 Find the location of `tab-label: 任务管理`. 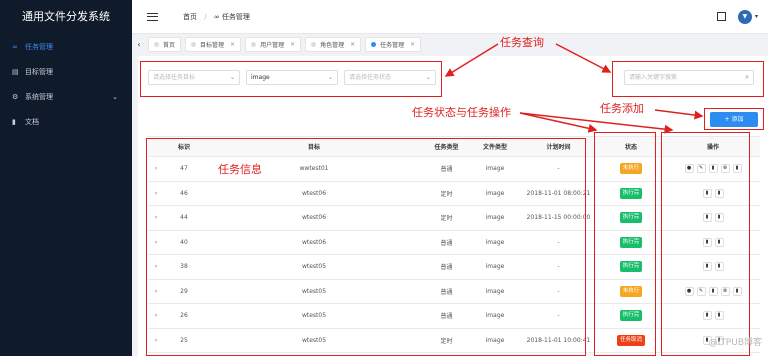

tab-label: 任务管理 is located at coordinates (392, 45).